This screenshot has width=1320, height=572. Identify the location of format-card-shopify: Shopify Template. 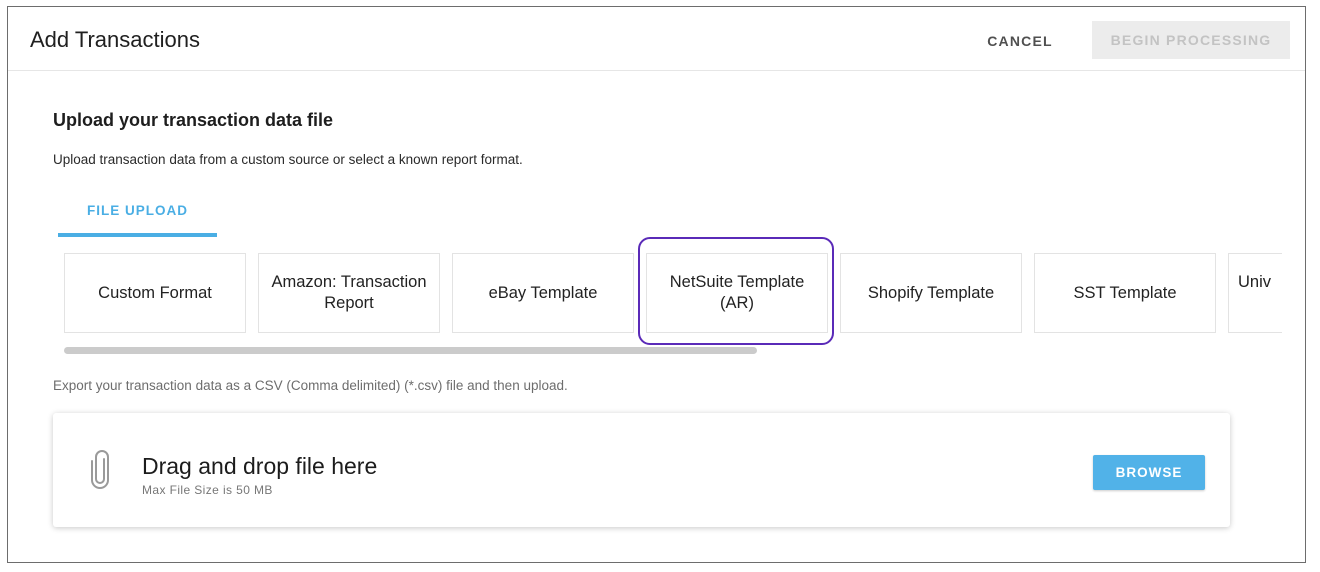
(931, 293).